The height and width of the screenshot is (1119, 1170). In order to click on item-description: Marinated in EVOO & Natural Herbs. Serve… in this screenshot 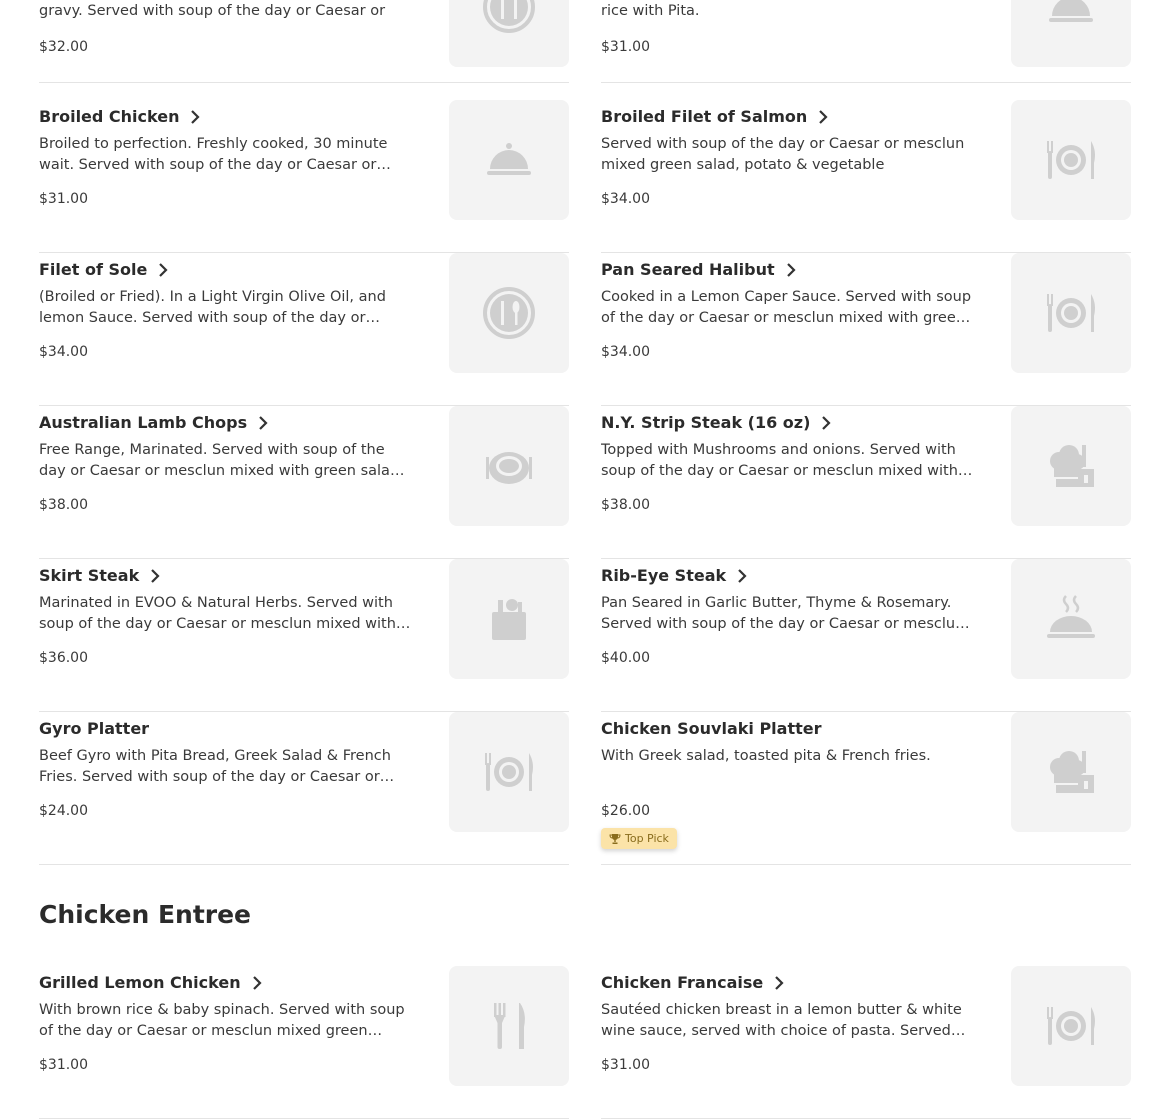, I will do `click(217, 613)`.